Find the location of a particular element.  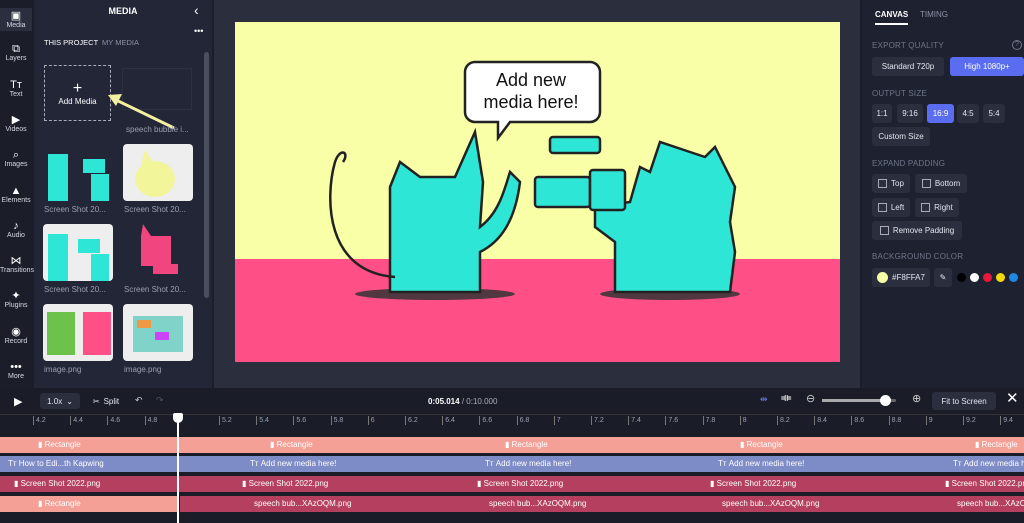

padding-right-checkbox: Right is located at coordinates (937, 207).